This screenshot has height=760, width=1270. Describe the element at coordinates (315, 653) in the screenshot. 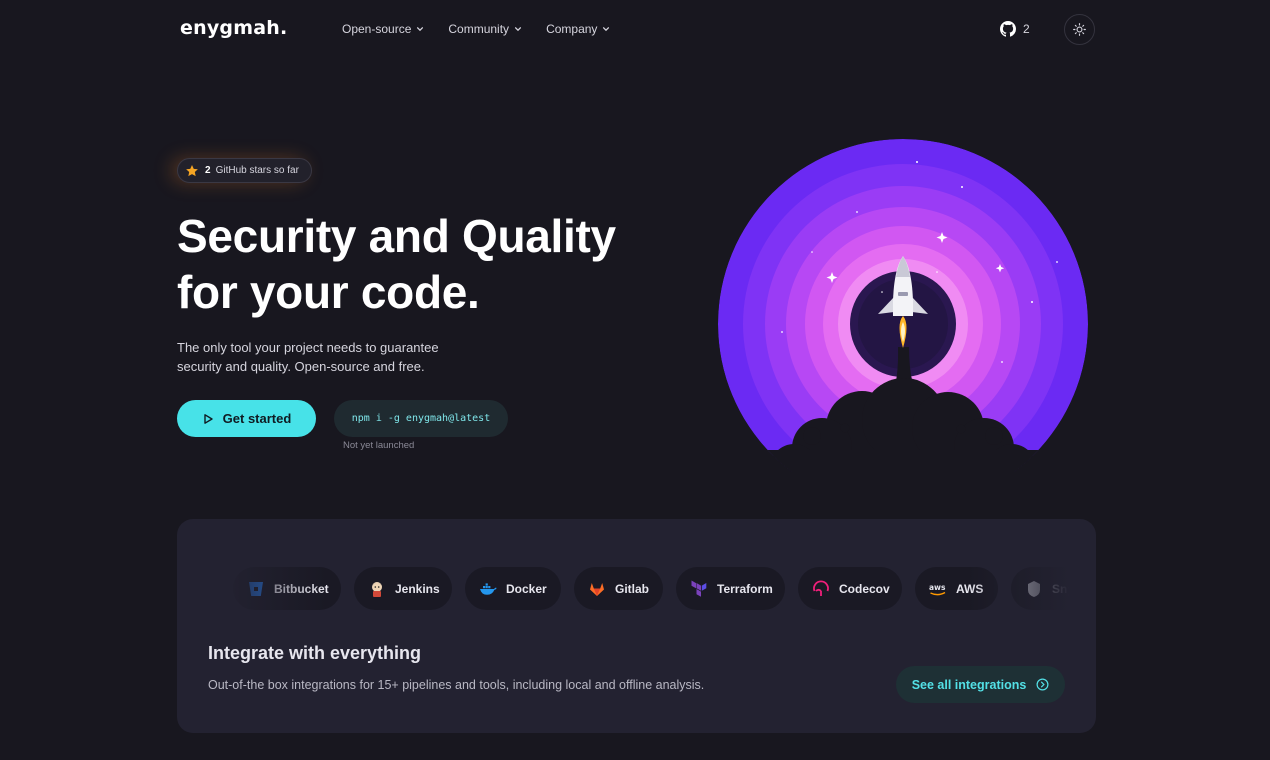

I see `integrations-title: Integrate with everything` at that location.